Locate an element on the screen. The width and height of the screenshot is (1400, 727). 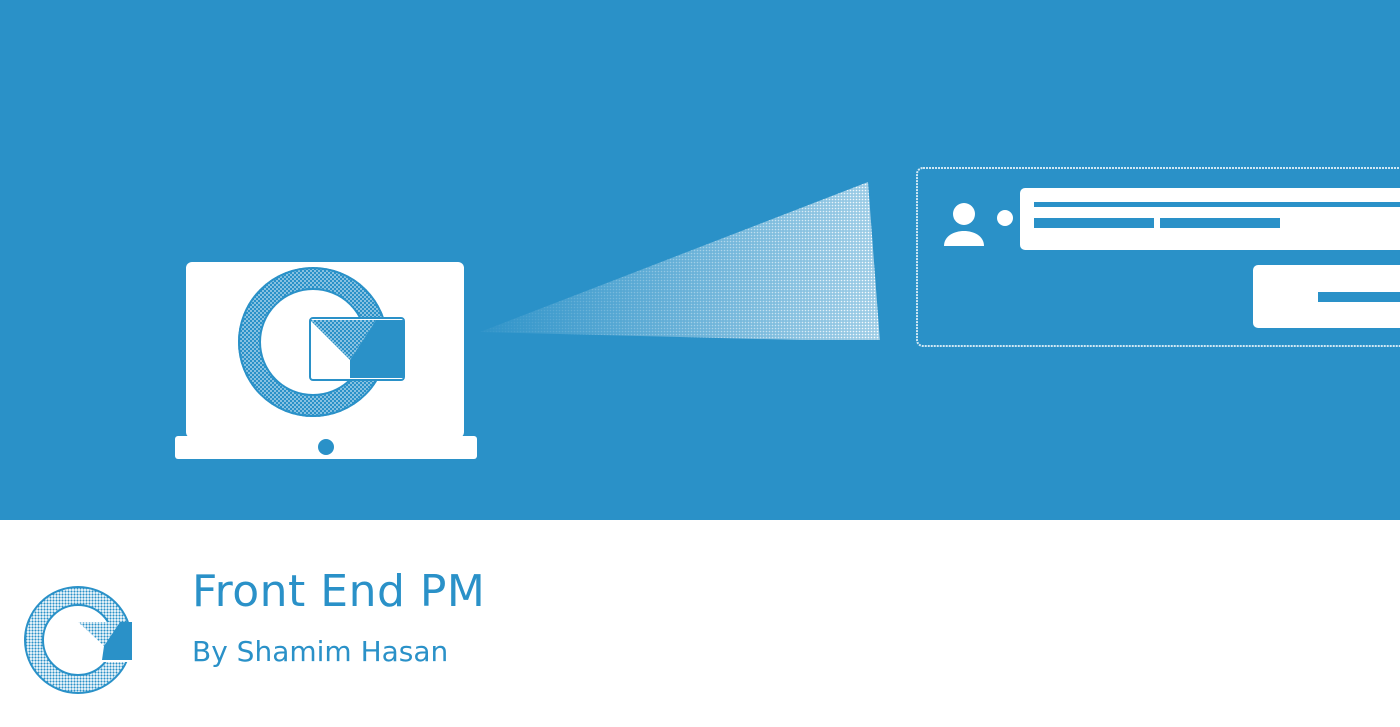
laptop-icon is located at coordinates (326, 360).